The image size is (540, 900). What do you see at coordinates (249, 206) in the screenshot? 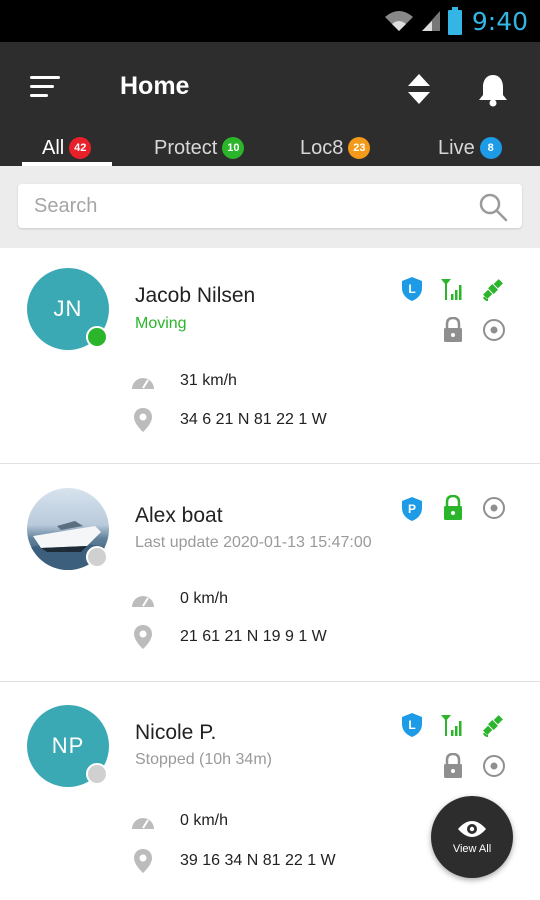
I see `search-input` at bounding box center [249, 206].